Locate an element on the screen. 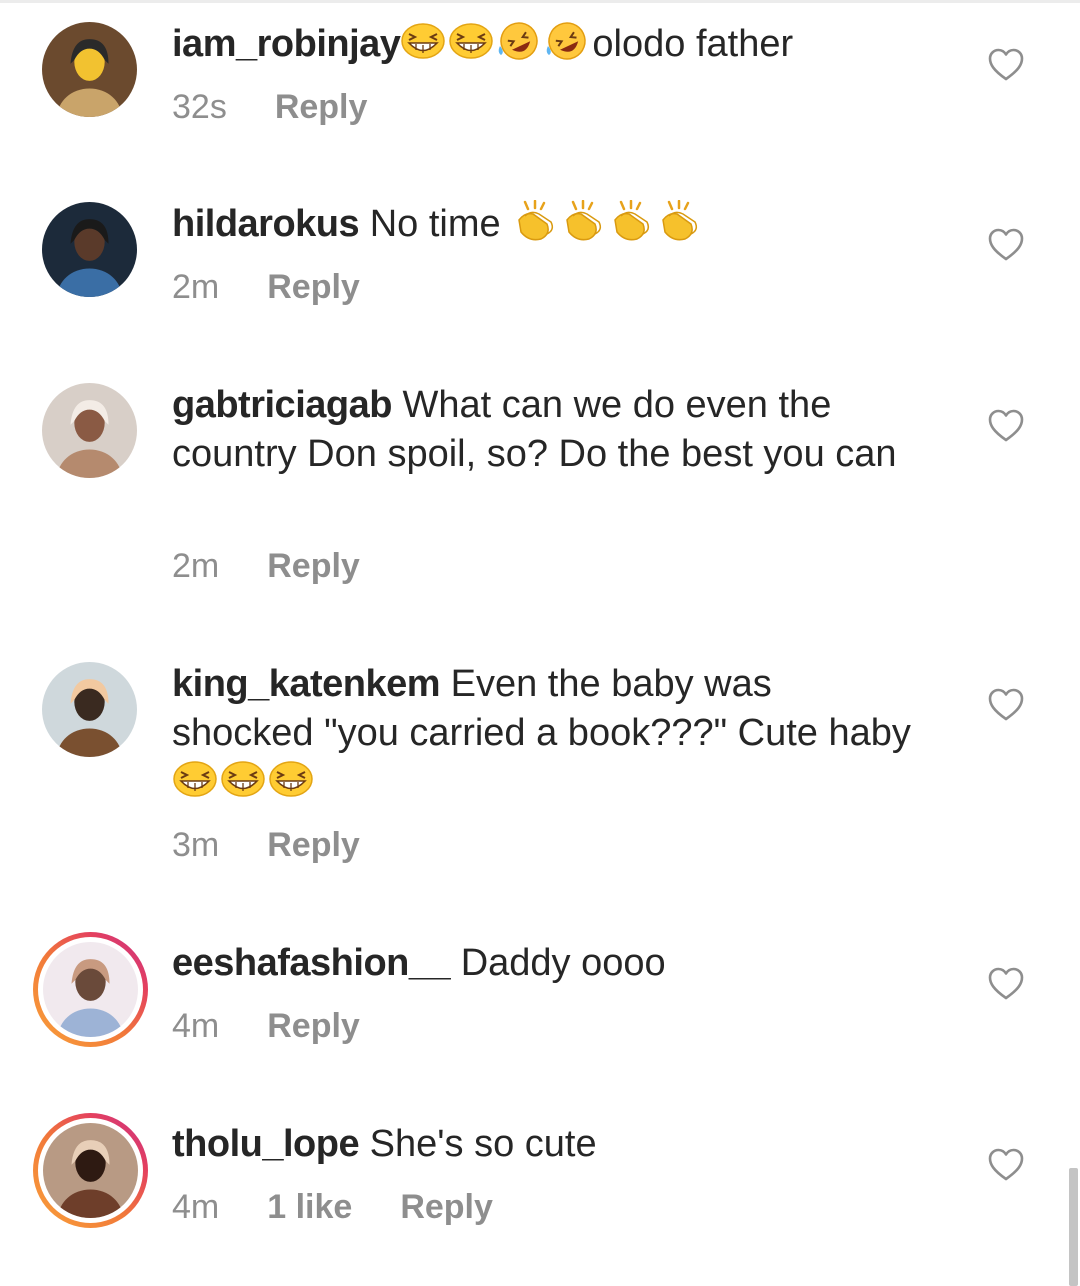 This screenshot has width=1080, height=1286. comment-timestamp: 3m is located at coordinates (196, 845).